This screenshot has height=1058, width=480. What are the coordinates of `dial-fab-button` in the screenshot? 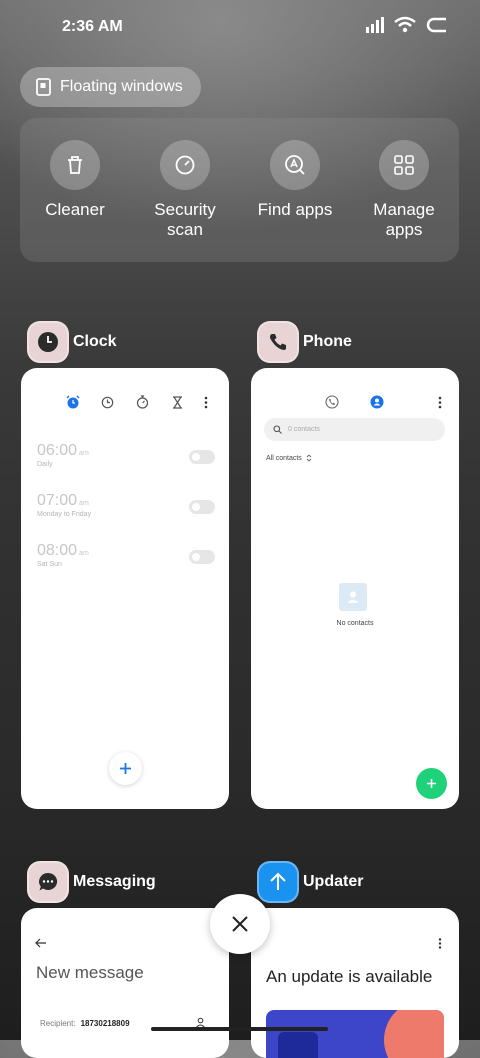 It's located at (431, 783).